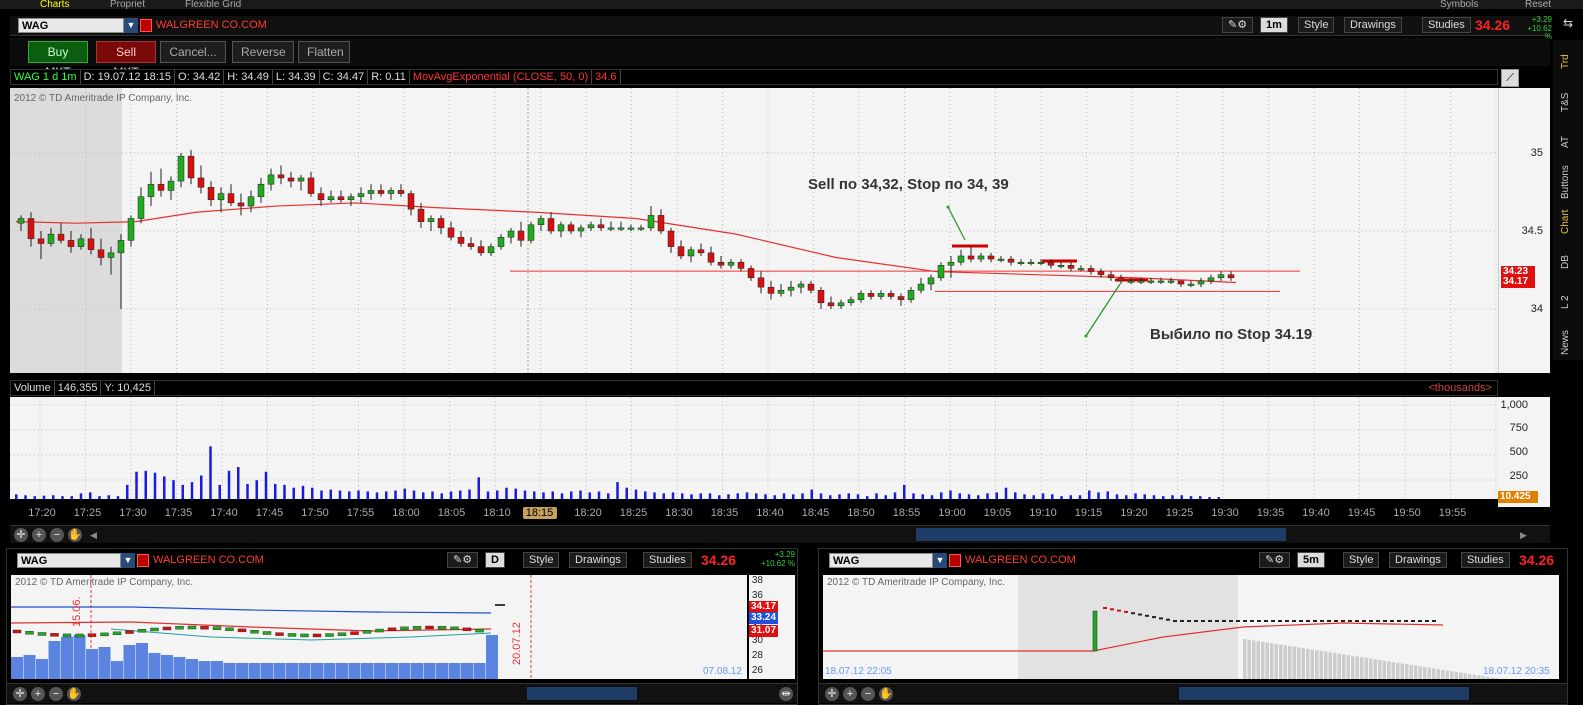 The width and height of the screenshot is (1583, 705). Describe the element at coordinates (324, 52) in the screenshot. I see `flatten-button: Flatten` at that location.